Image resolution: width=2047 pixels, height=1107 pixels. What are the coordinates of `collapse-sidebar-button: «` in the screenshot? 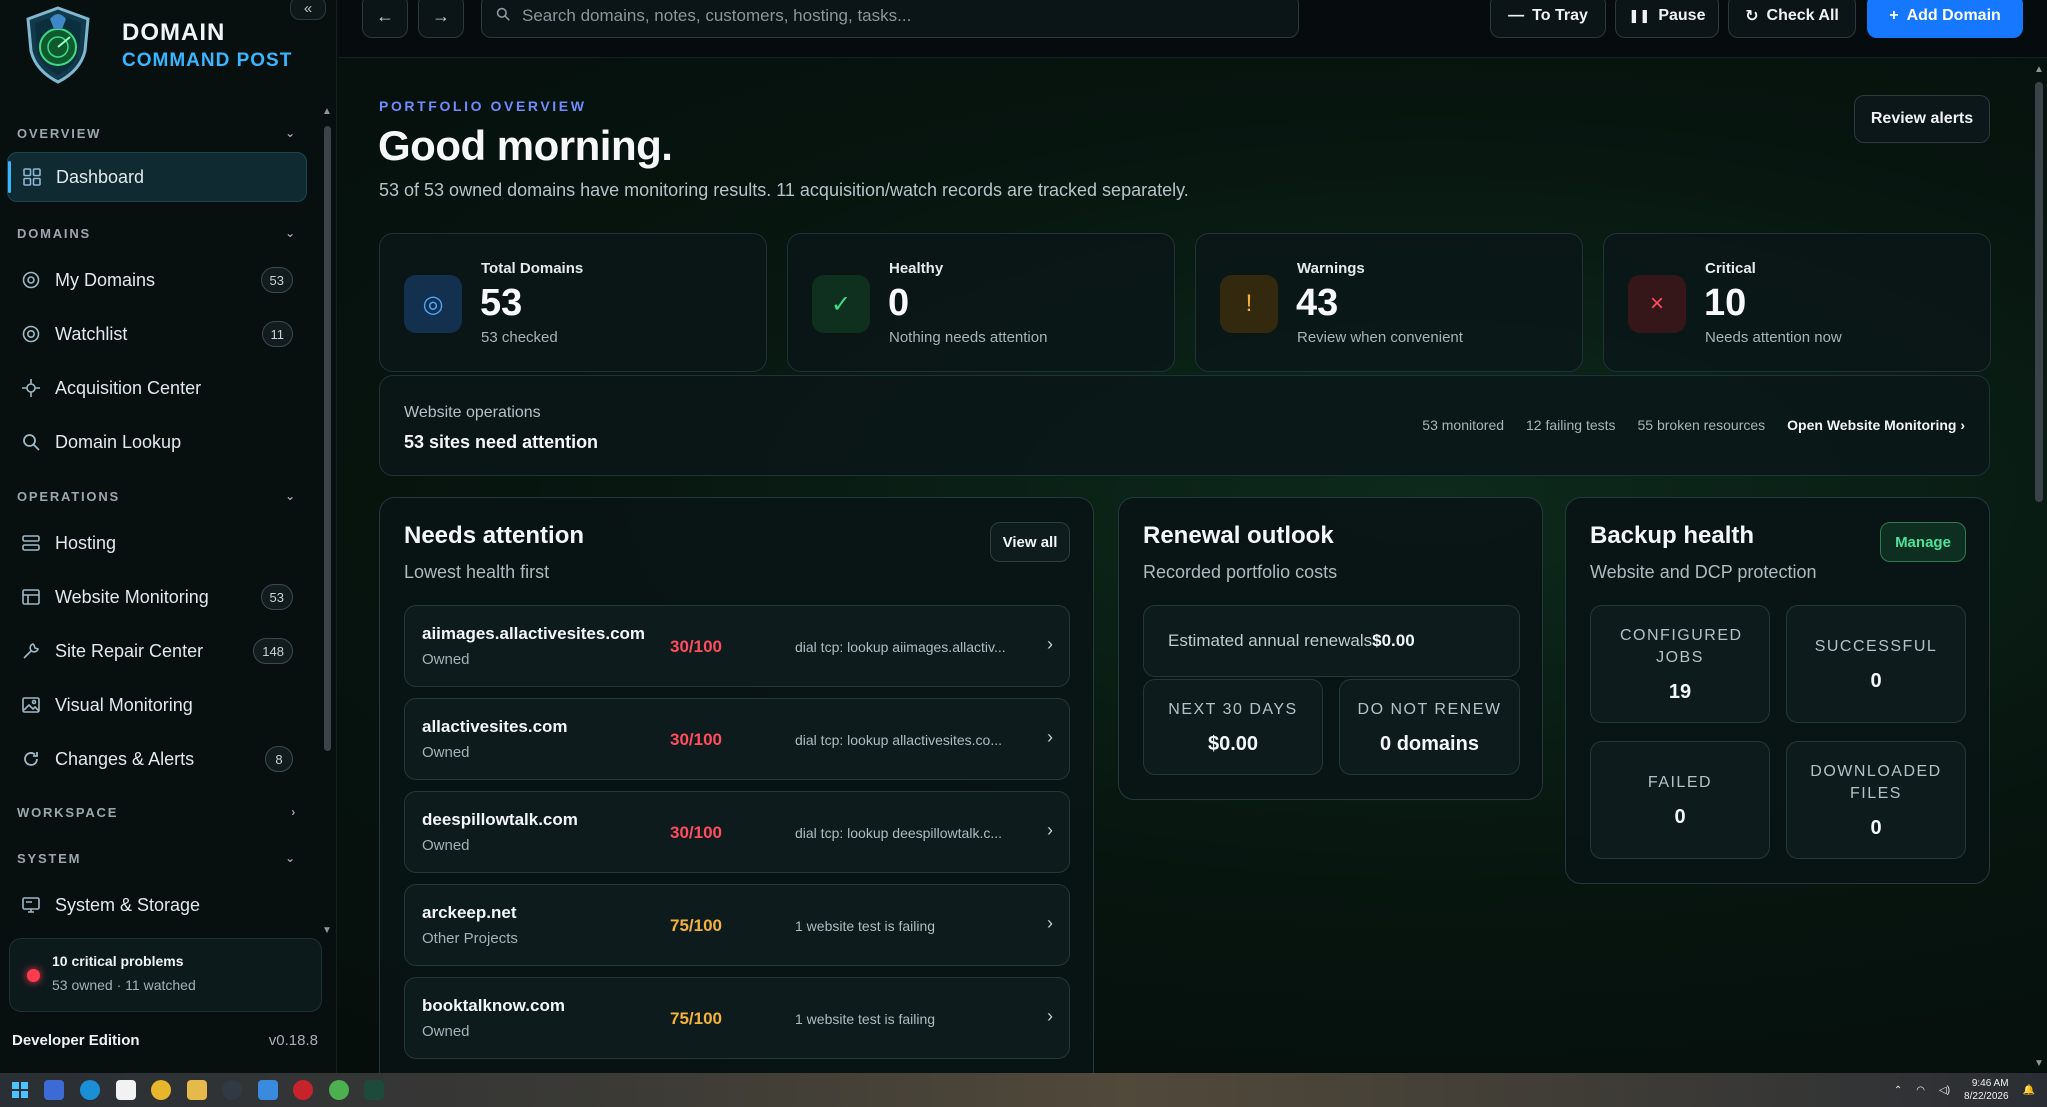 It's located at (308, 10).